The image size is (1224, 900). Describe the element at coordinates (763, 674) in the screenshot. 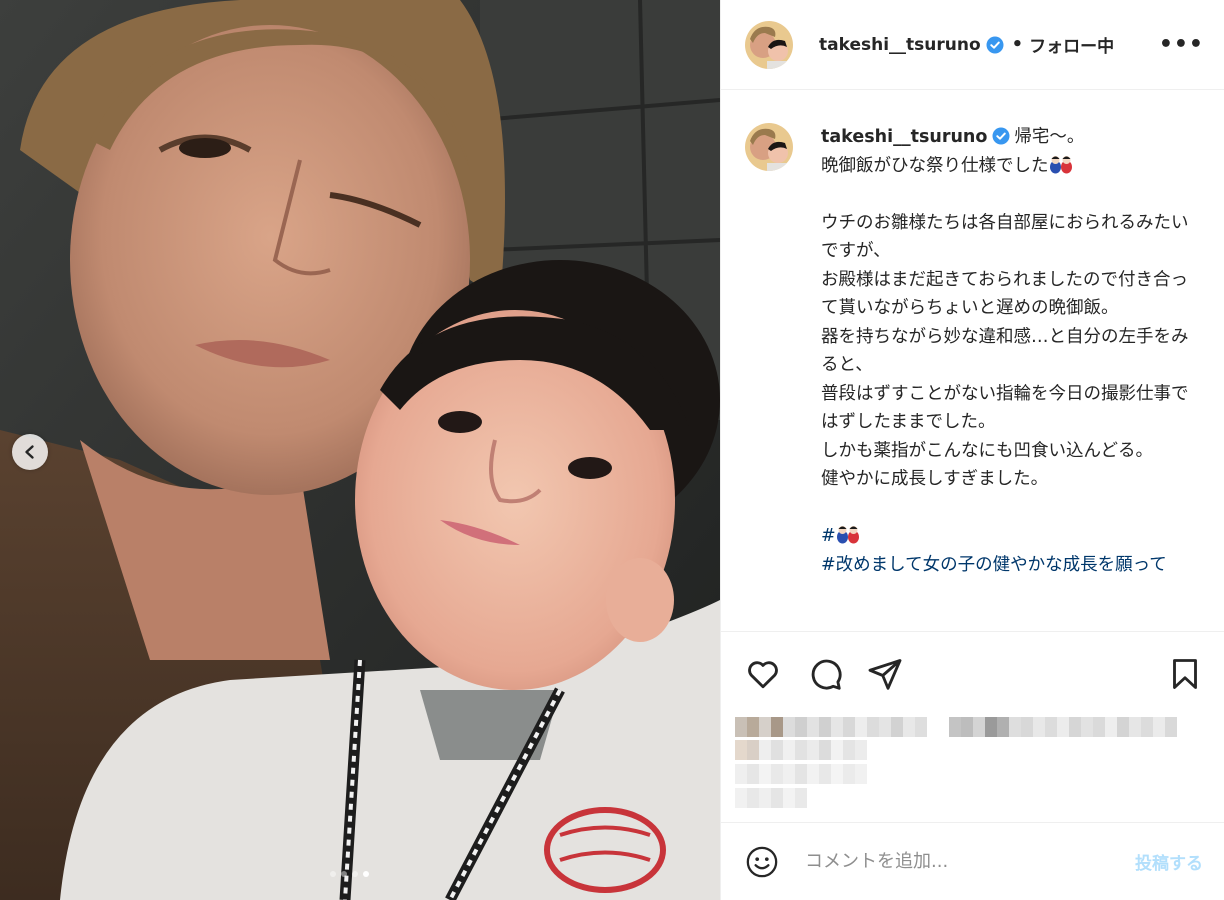

I see `heart-icon` at that location.